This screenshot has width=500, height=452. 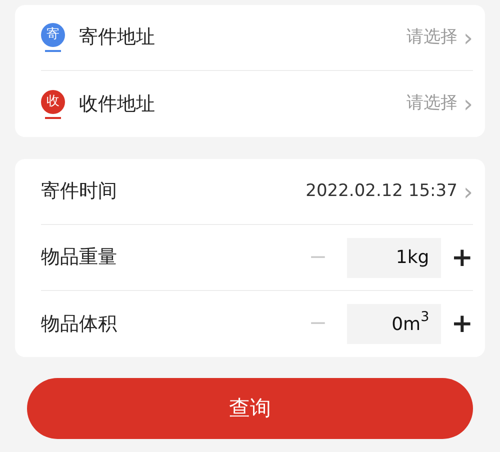 I want to click on field-label: 寄件时间, so click(x=79, y=191).